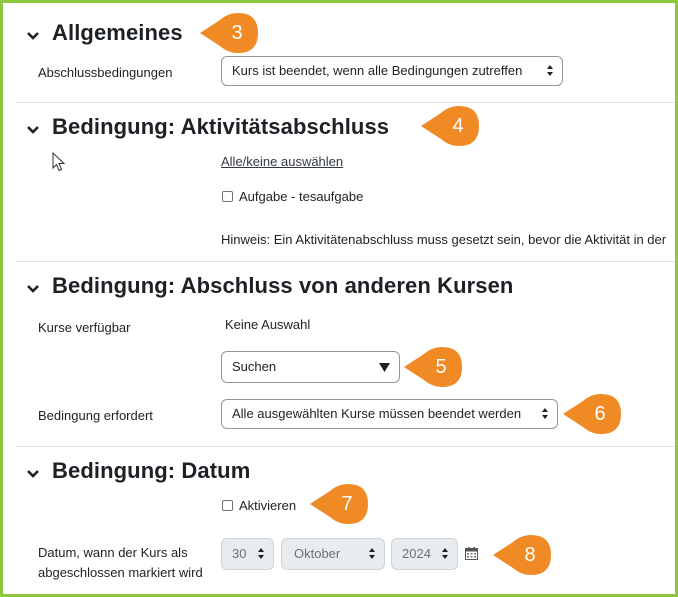  I want to click on callout-number: 6, so click(600, 414).